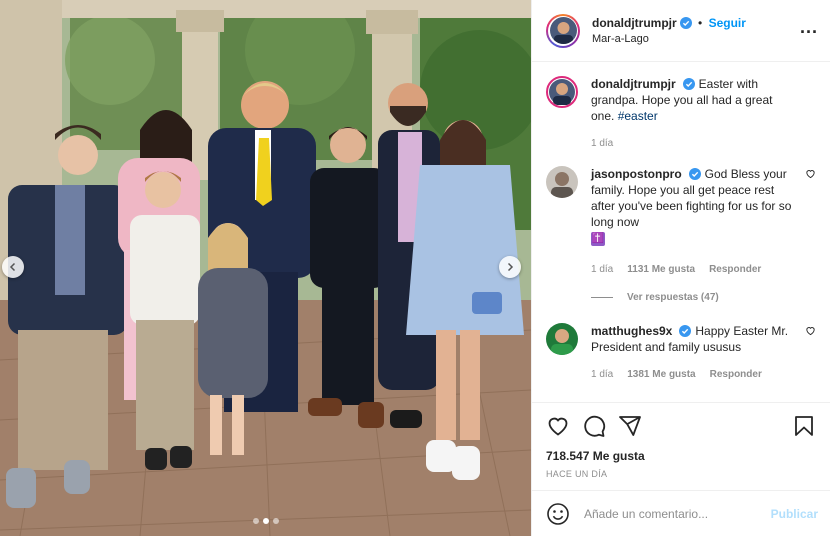  Describe the element at coordinates (598, 239) in the screenshot. I see `cross-emoji: ✝️` at that location.